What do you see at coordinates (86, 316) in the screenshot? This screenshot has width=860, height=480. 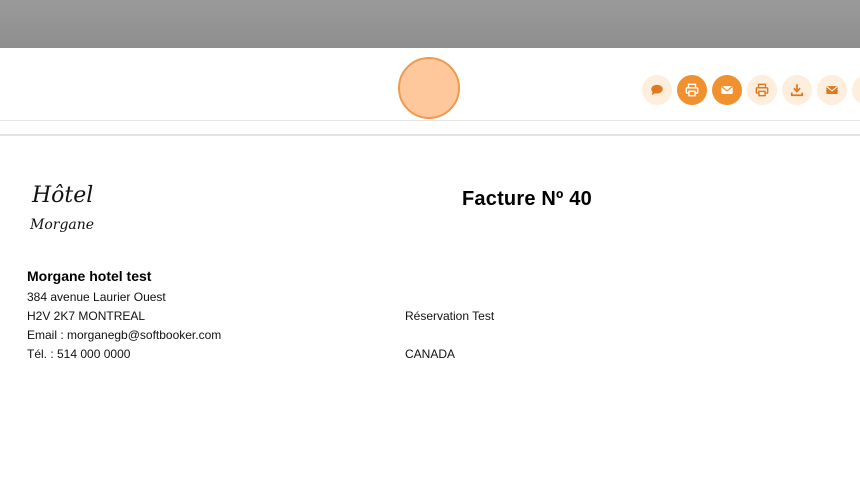 I see `hotel-postal-city: H2V 2K7 MONTREAL` at bounding box center [86, 316].